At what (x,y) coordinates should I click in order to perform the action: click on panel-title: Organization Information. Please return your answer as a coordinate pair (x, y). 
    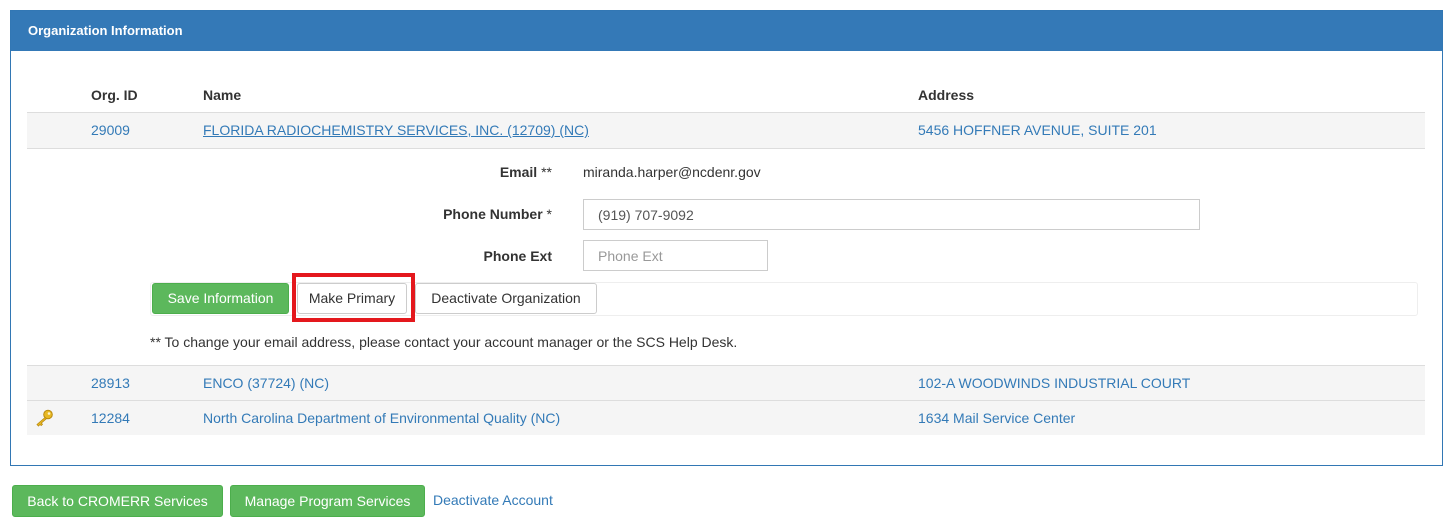
    Looking at the image, I should click on (726, 31).